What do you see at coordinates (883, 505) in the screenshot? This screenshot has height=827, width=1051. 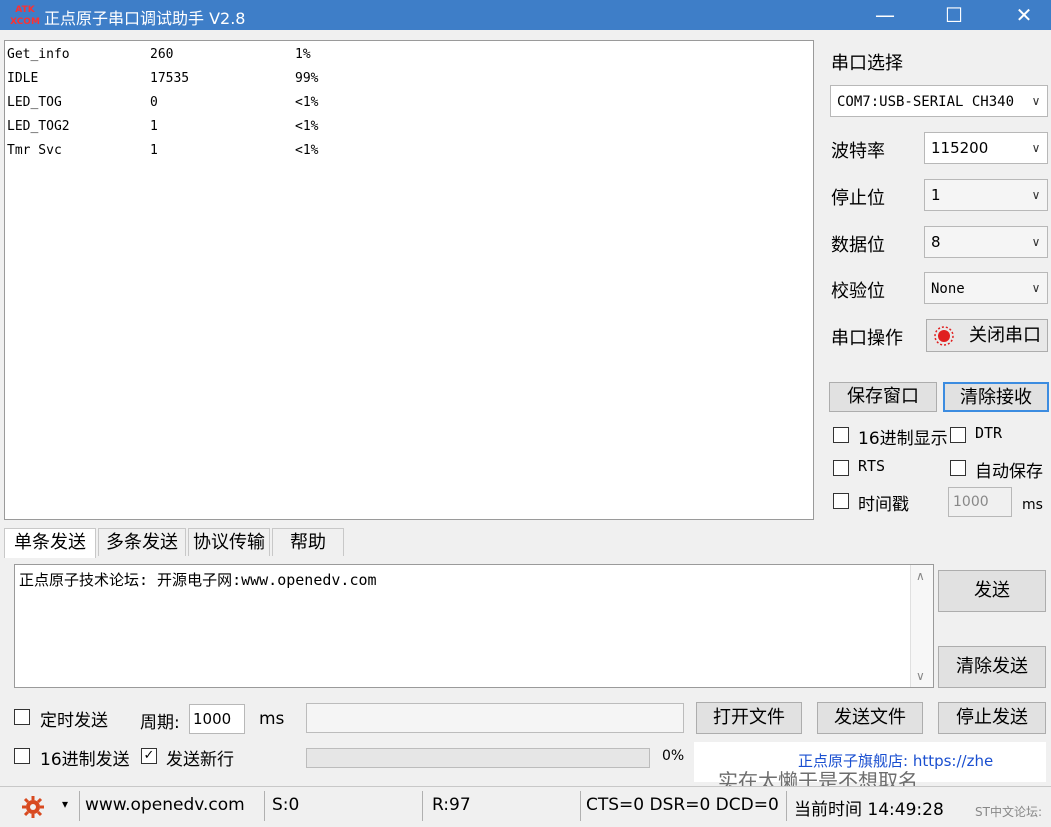 I see `timestamp-label: 时间戳` at bounding box center [883, 505].